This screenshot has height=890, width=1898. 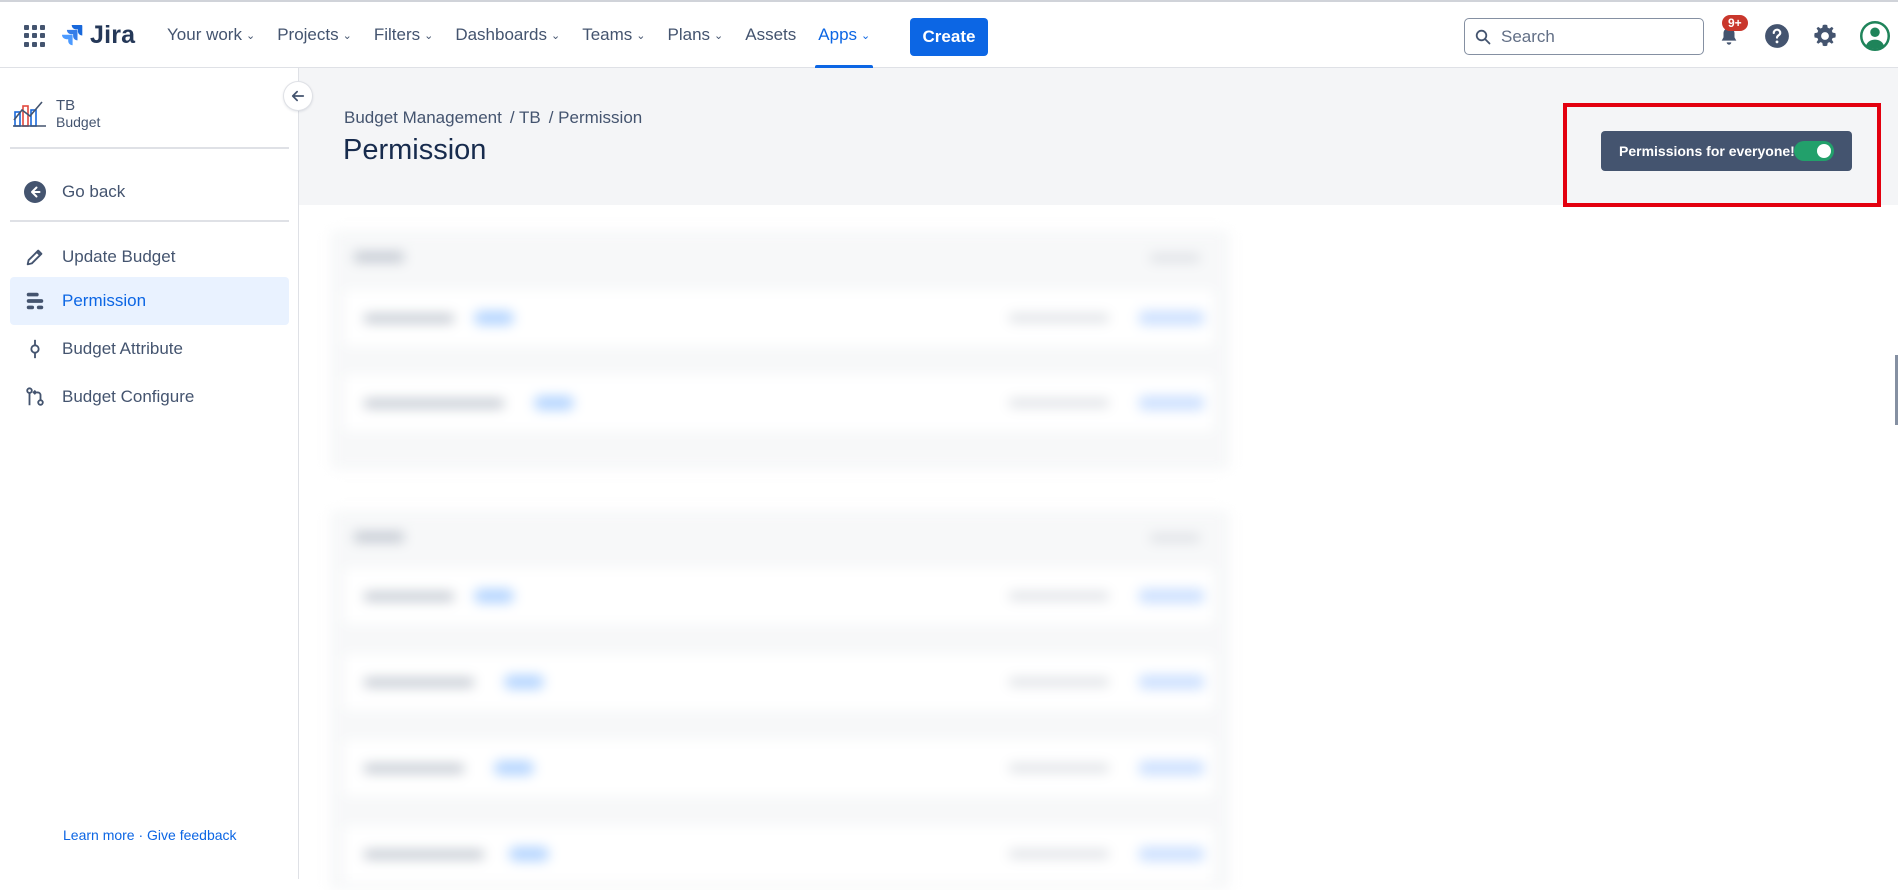 I want to click on project-type: Budget, so click(x=78, y=122).